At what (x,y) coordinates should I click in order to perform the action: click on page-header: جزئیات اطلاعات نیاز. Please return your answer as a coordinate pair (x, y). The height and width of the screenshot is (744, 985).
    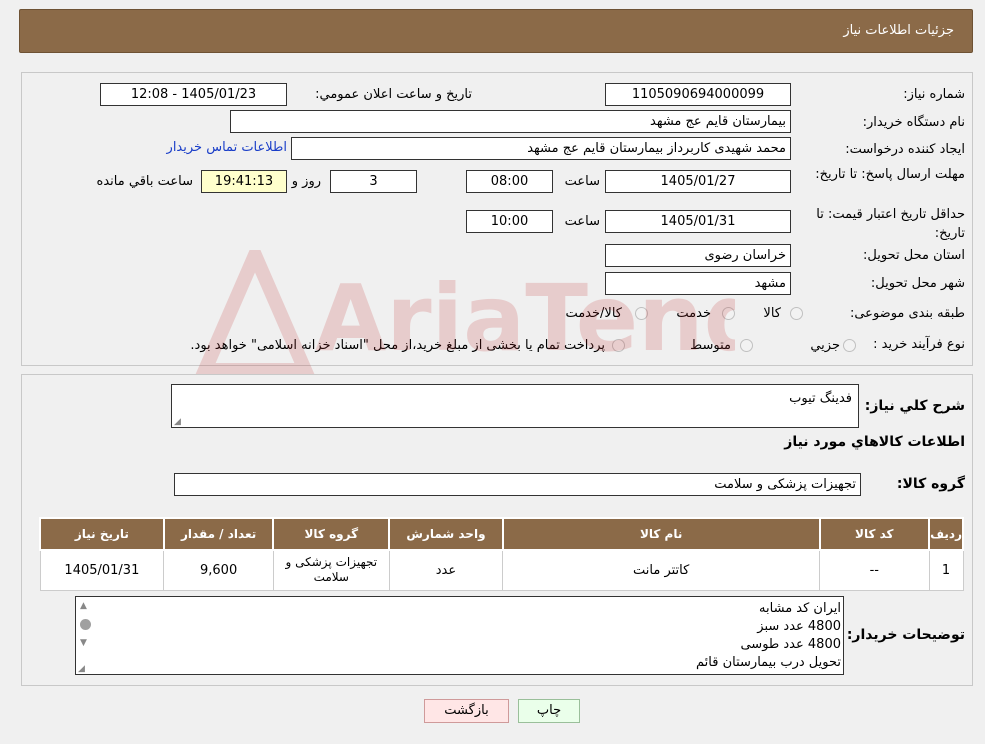
    Looking at the image, I should click on (496, 31).